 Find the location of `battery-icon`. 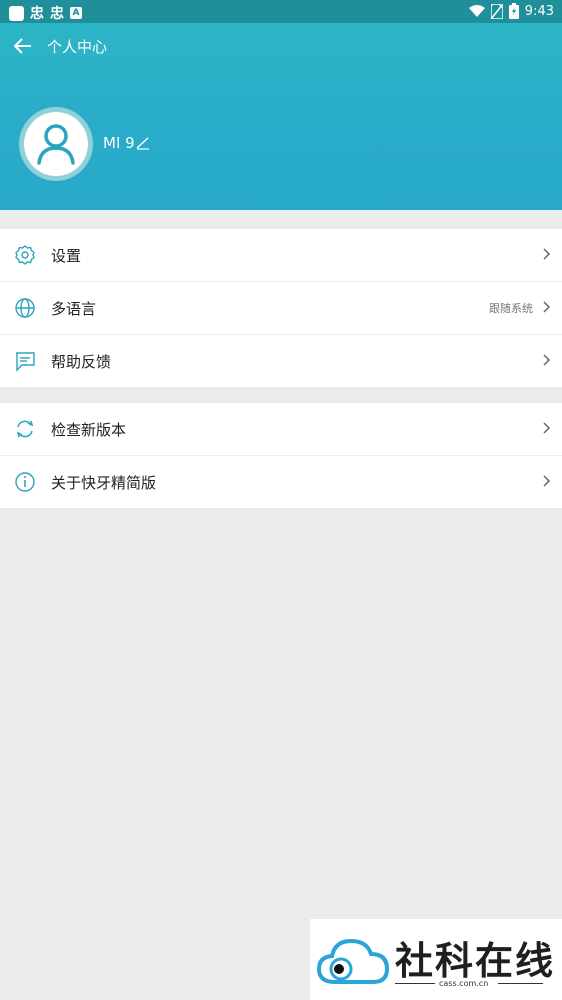

battery-icon is located at coordinates (513, 11).